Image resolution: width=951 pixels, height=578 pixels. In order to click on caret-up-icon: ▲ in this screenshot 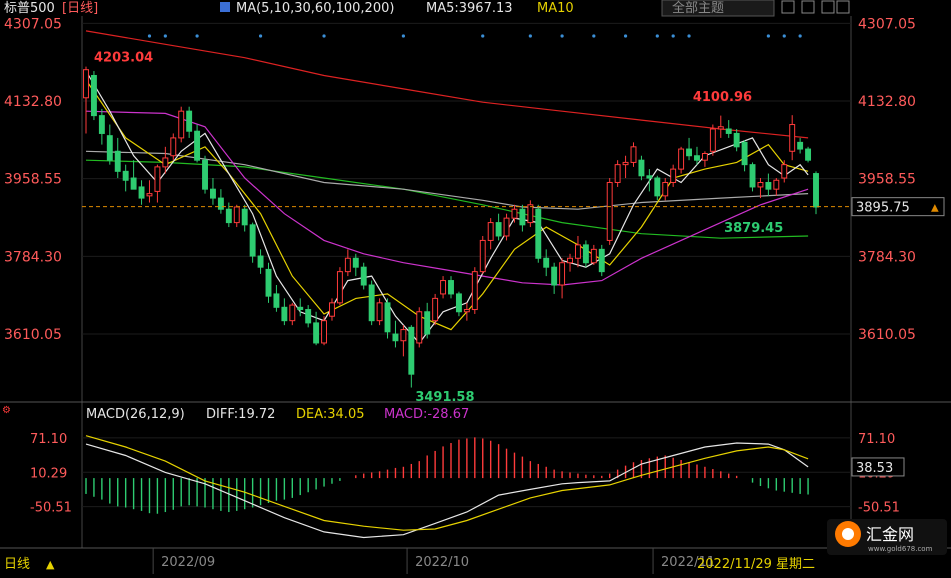, I will do `click(50, 564)`.